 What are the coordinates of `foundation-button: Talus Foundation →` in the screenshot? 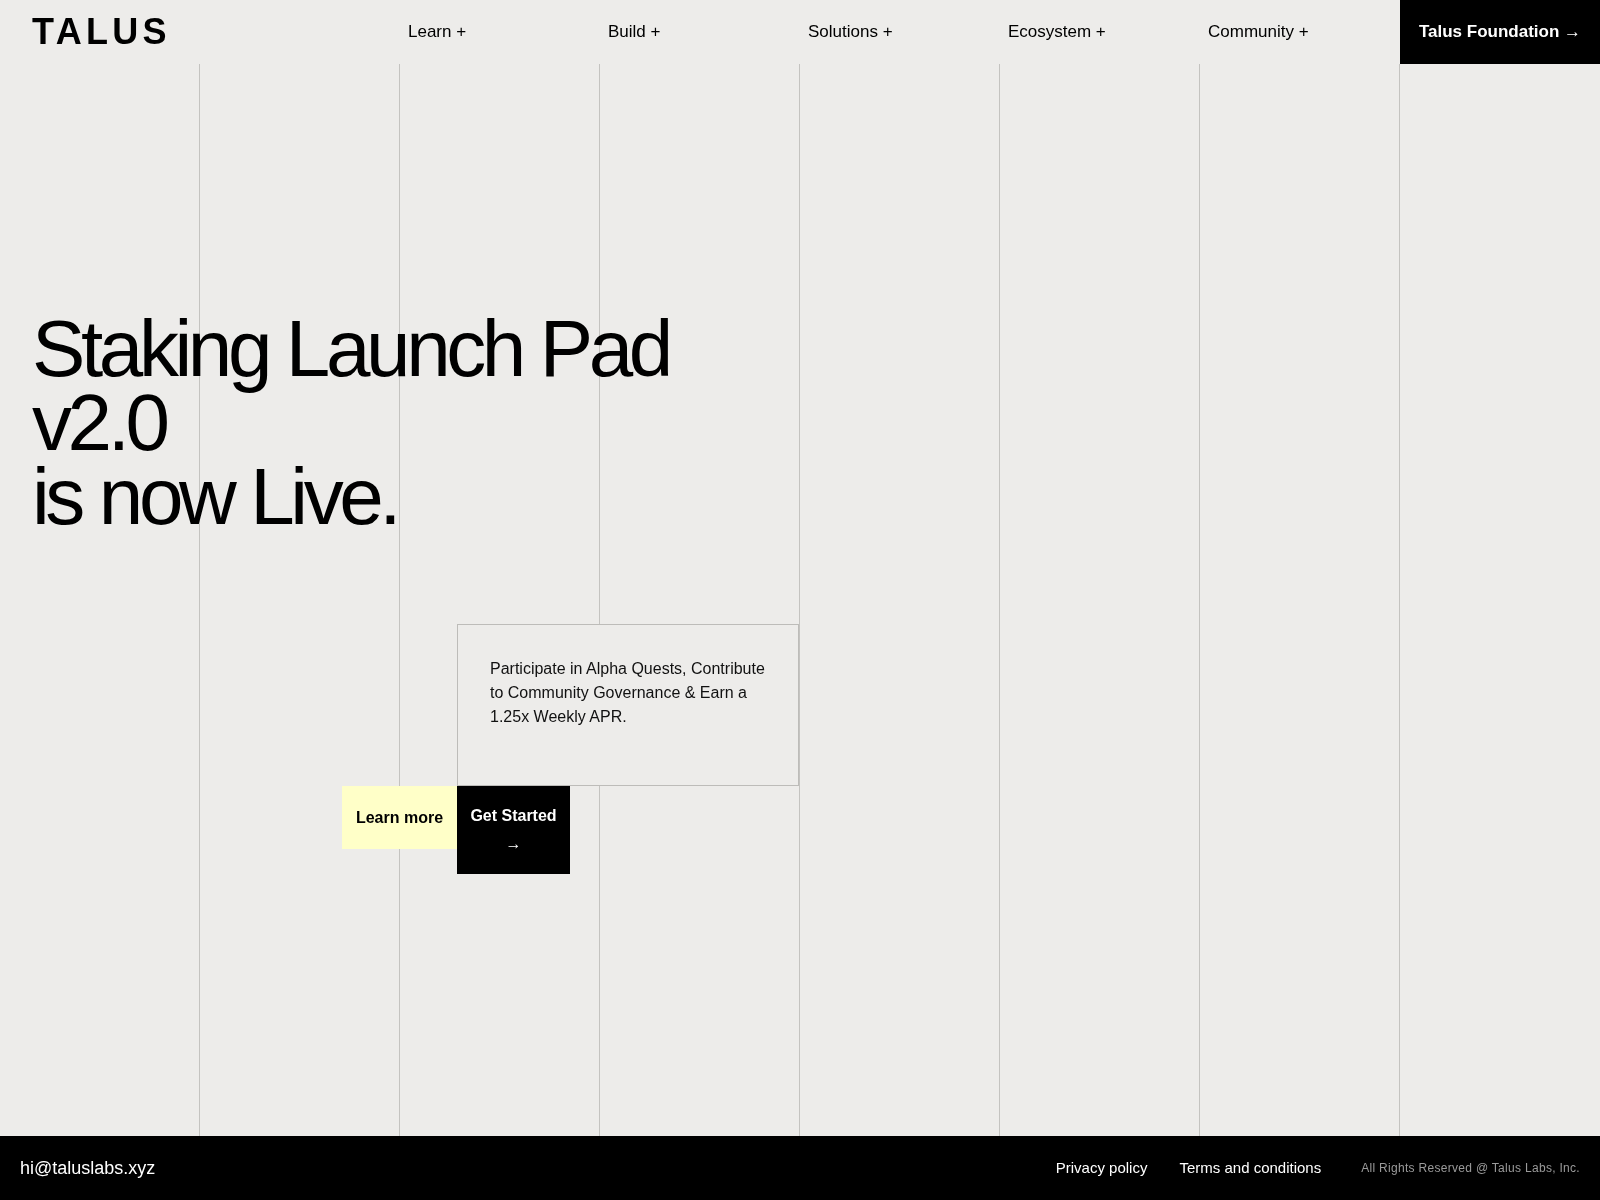 It's located at (1500, 32).